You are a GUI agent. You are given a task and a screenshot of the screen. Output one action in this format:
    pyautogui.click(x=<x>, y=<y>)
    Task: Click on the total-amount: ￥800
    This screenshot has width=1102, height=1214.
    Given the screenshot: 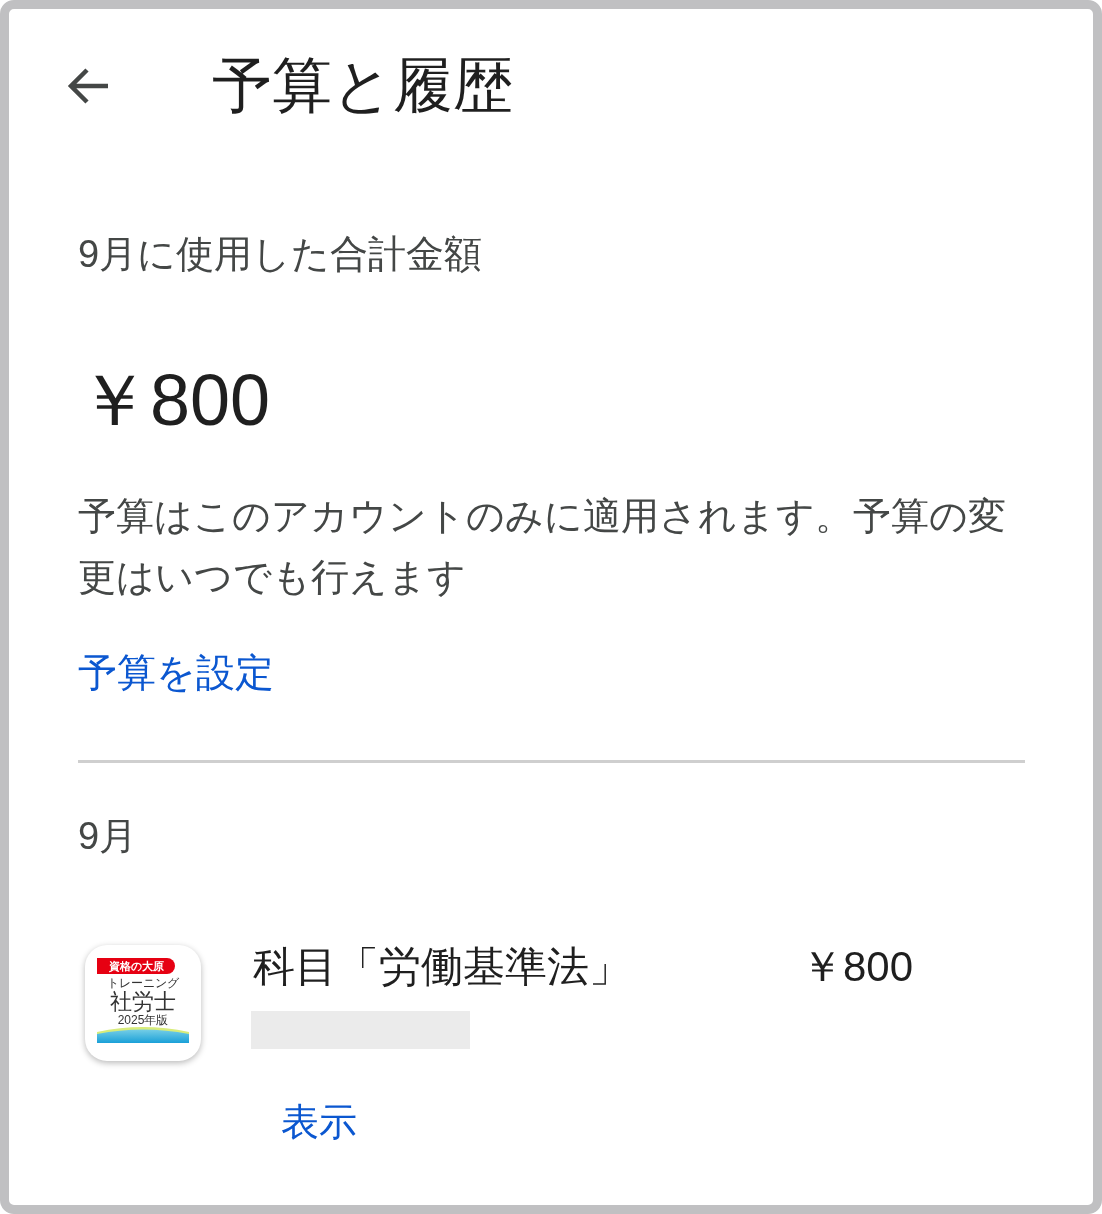 What is the action you would take?
    pyautogui.click(x=174, y=400)
    